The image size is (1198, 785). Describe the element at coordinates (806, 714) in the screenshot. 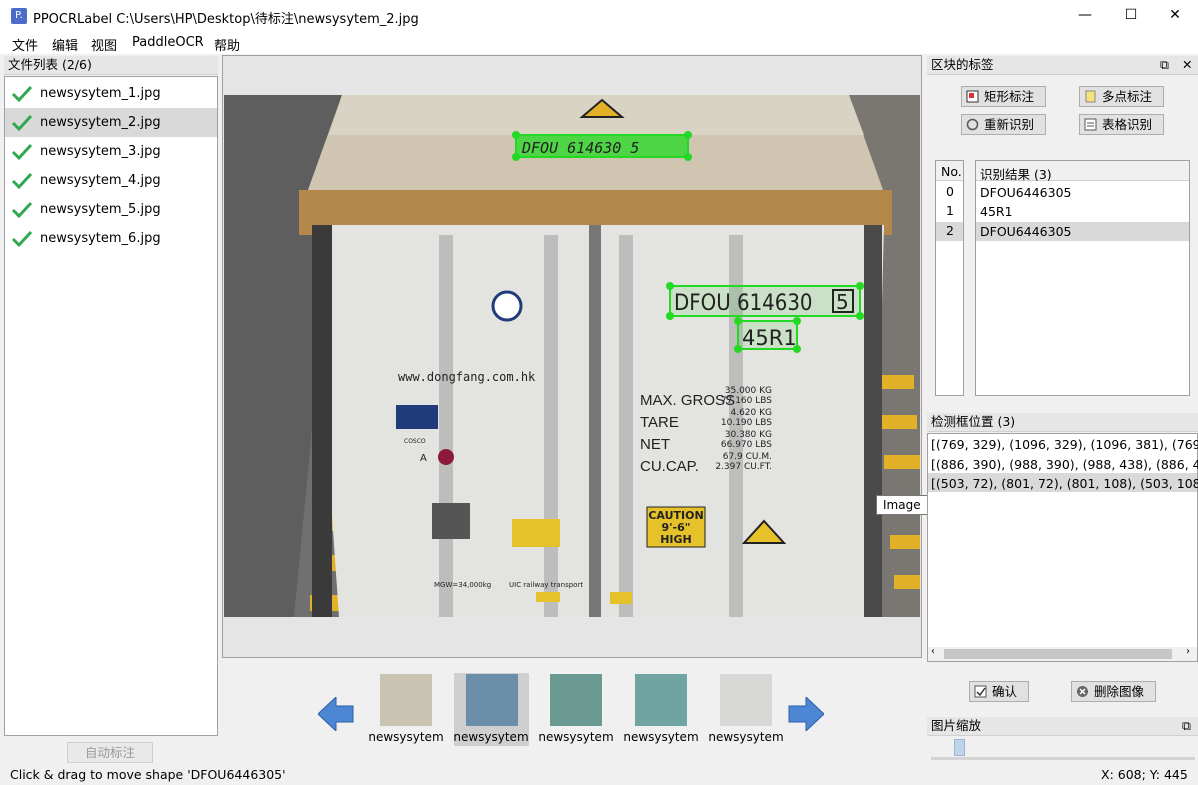

I see `next-image-arrow-icon` at that location.